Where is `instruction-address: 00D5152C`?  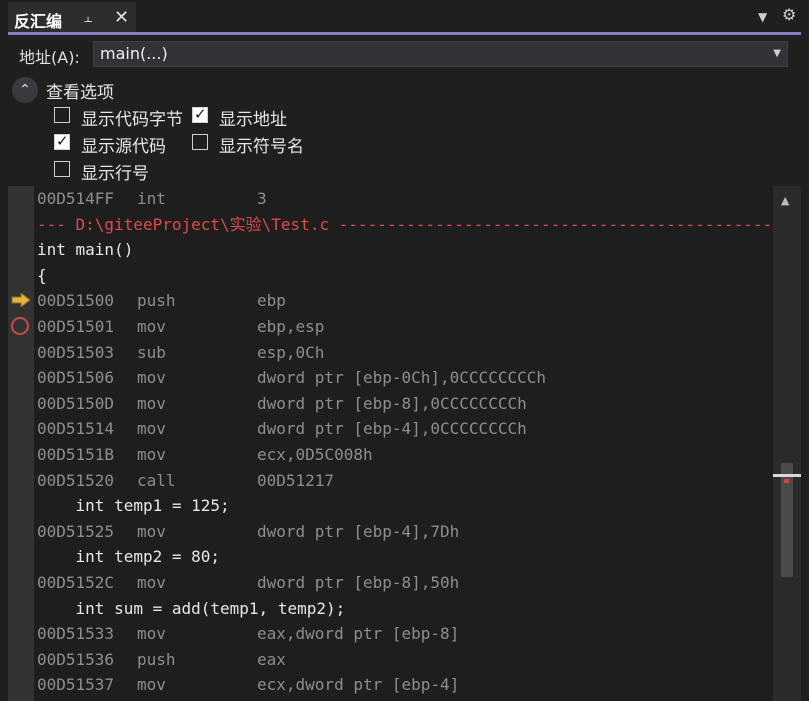 instruction-address: 00D5152C is located at coordinates (76, 582).